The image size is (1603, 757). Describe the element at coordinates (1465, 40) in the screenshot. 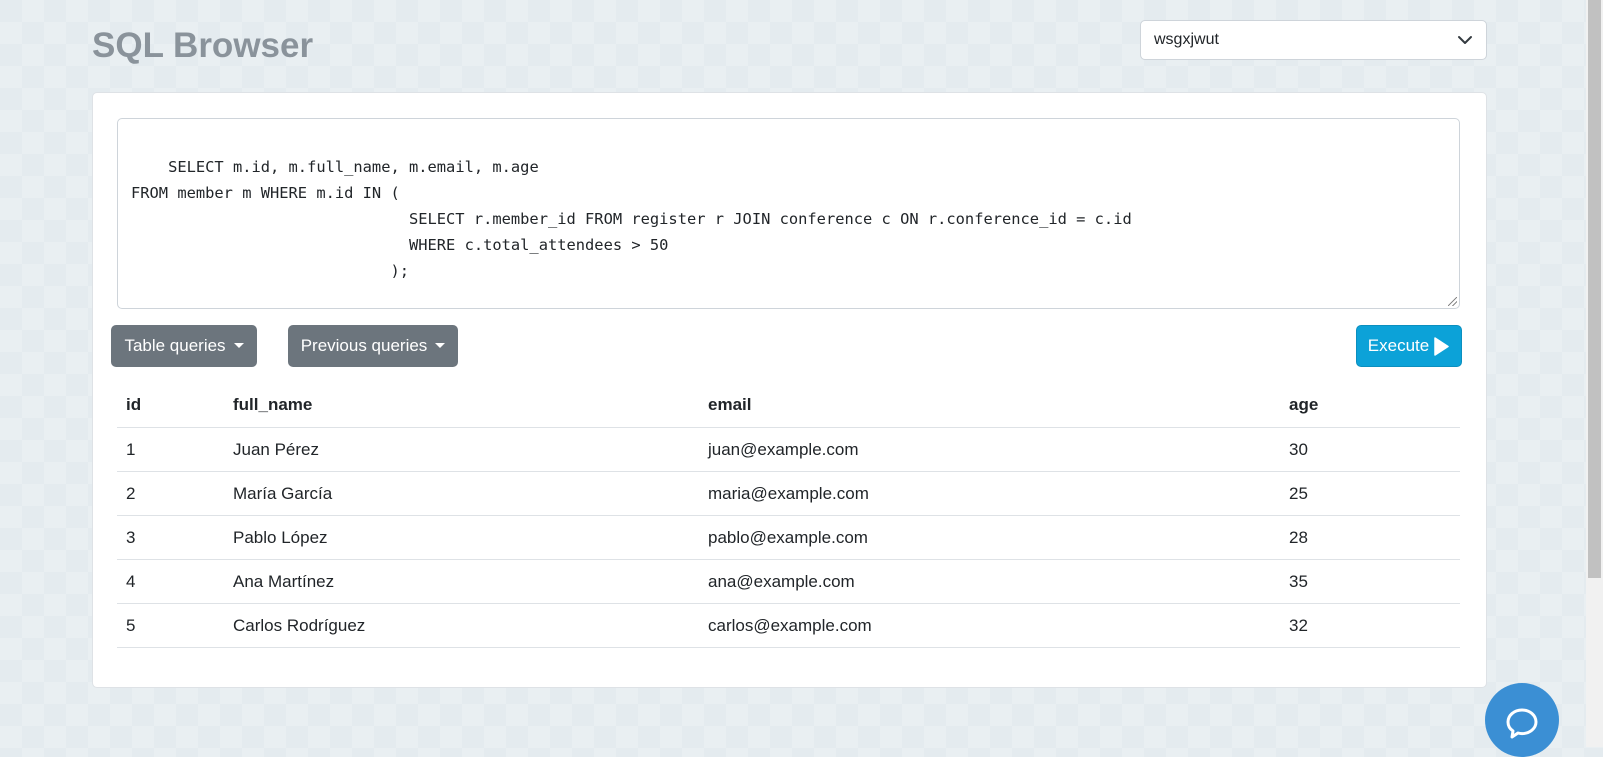

I see `chevron-down-icon` at that location.